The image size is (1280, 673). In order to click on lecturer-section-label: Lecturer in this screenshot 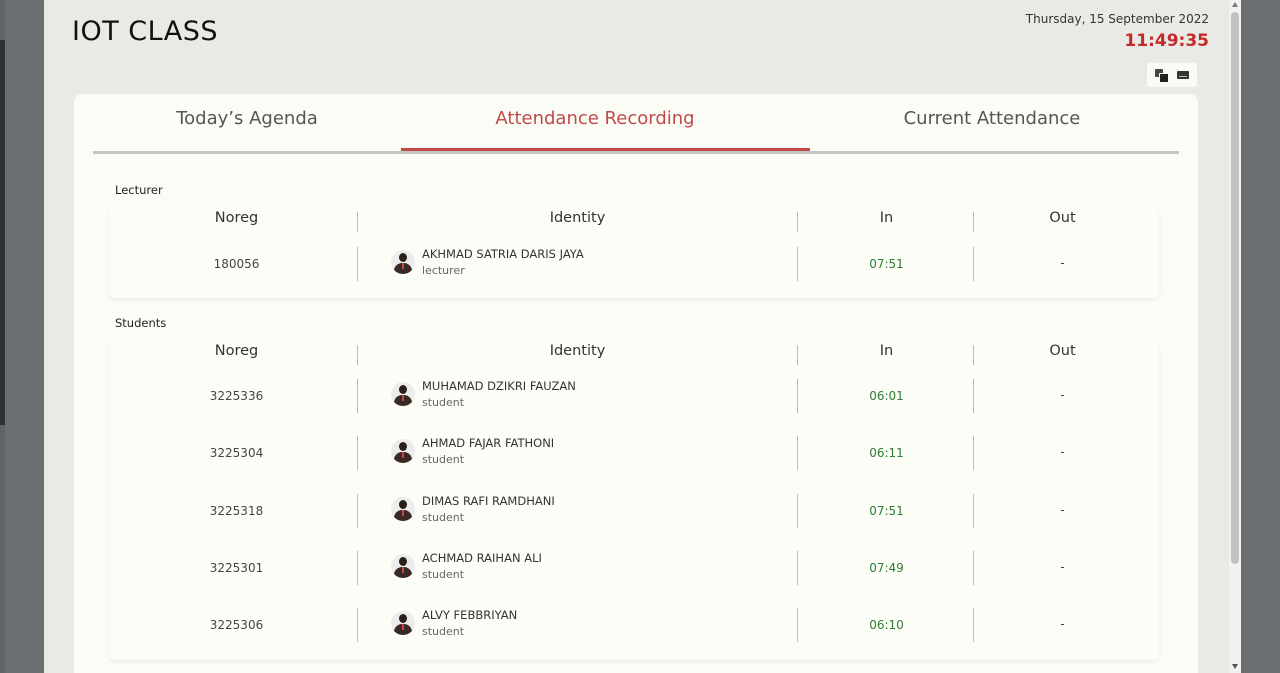, I will do `click(139, 190)`.